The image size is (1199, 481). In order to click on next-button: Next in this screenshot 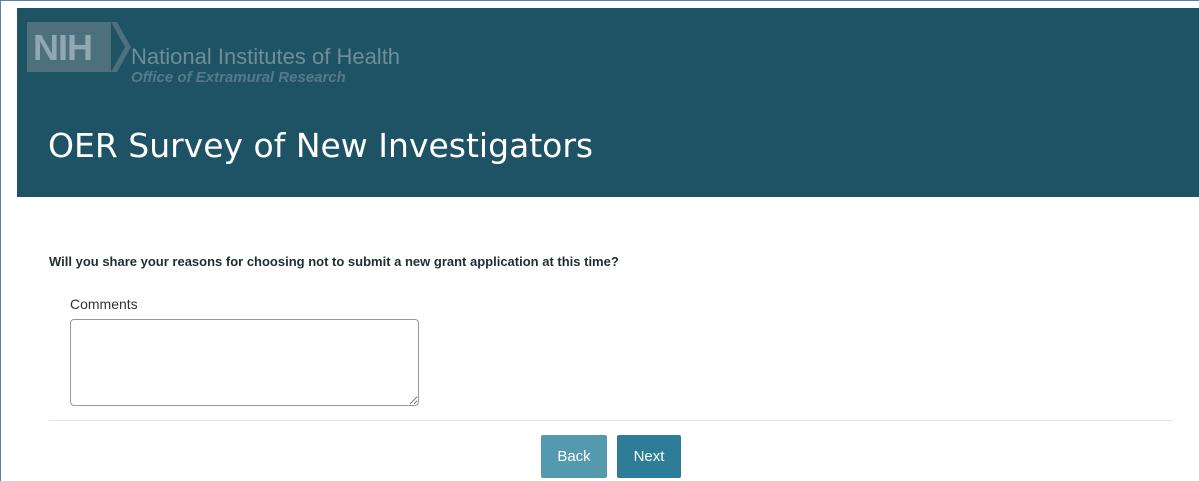, I will do `click(649, 456)`.